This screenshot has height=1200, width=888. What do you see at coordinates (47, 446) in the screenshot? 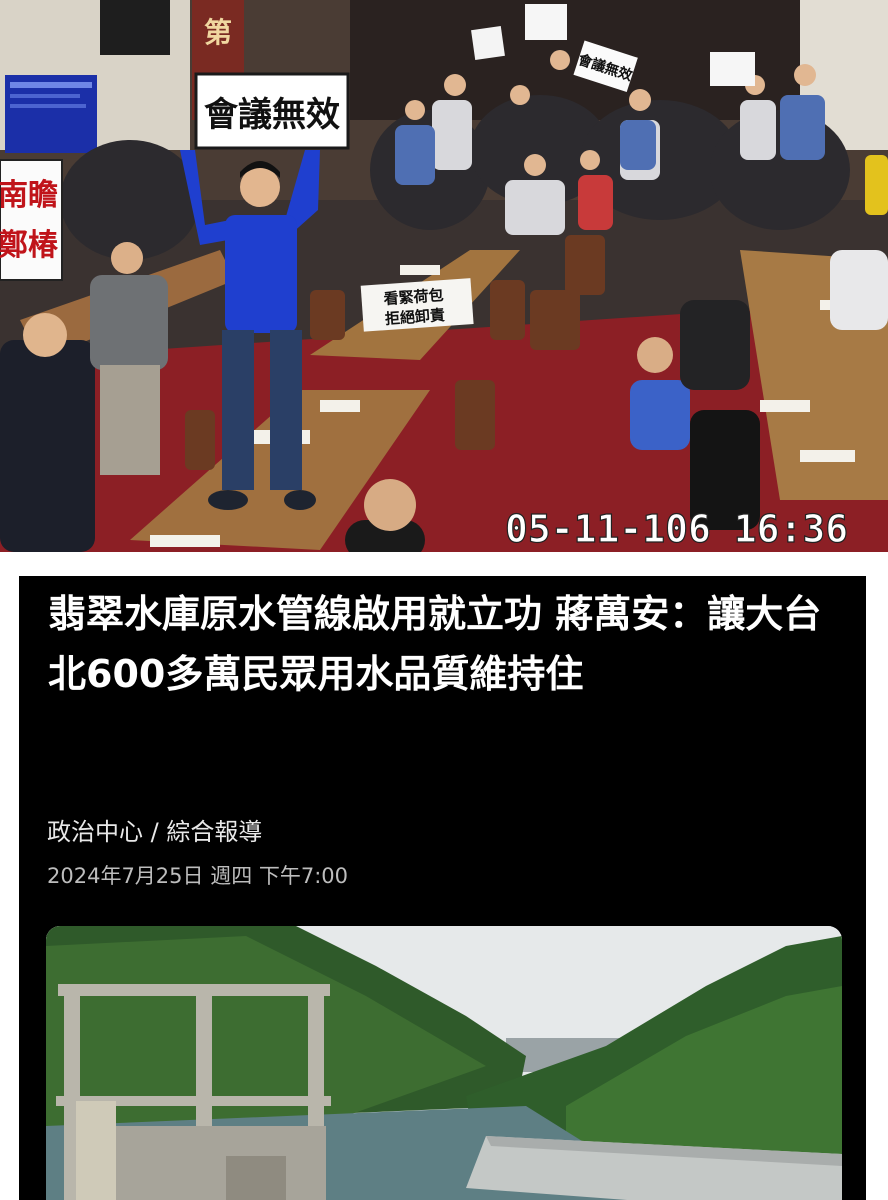
I see `foreground-person-left` at bounding box center [47, 446].